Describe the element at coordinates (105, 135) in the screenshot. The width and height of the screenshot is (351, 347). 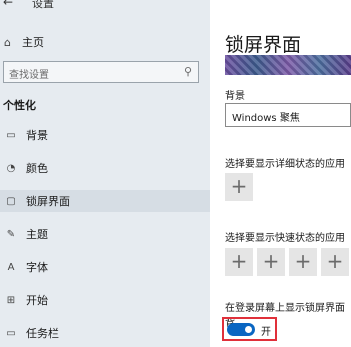
I see `sidebar-item-background: ▭ 背景` at that location.